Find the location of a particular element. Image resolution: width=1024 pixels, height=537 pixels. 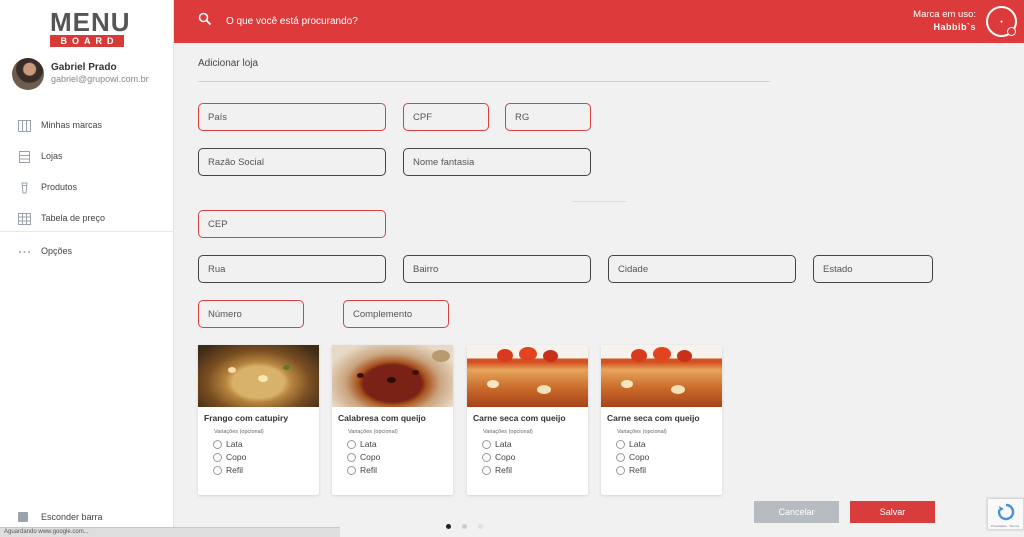

profile-email: gabriel@grupowi.com.br is located at coordinates (100, 79).